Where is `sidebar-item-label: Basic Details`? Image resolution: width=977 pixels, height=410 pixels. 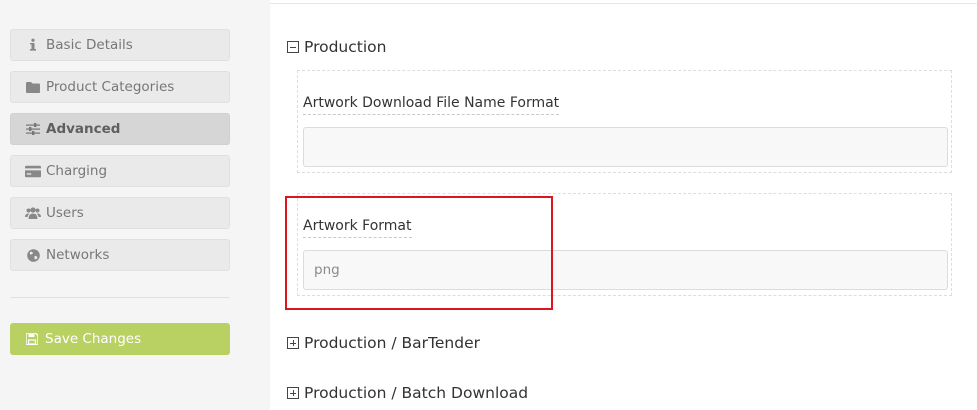
sidebar-item-label: Basic Details is located at coordinates (89, 45).